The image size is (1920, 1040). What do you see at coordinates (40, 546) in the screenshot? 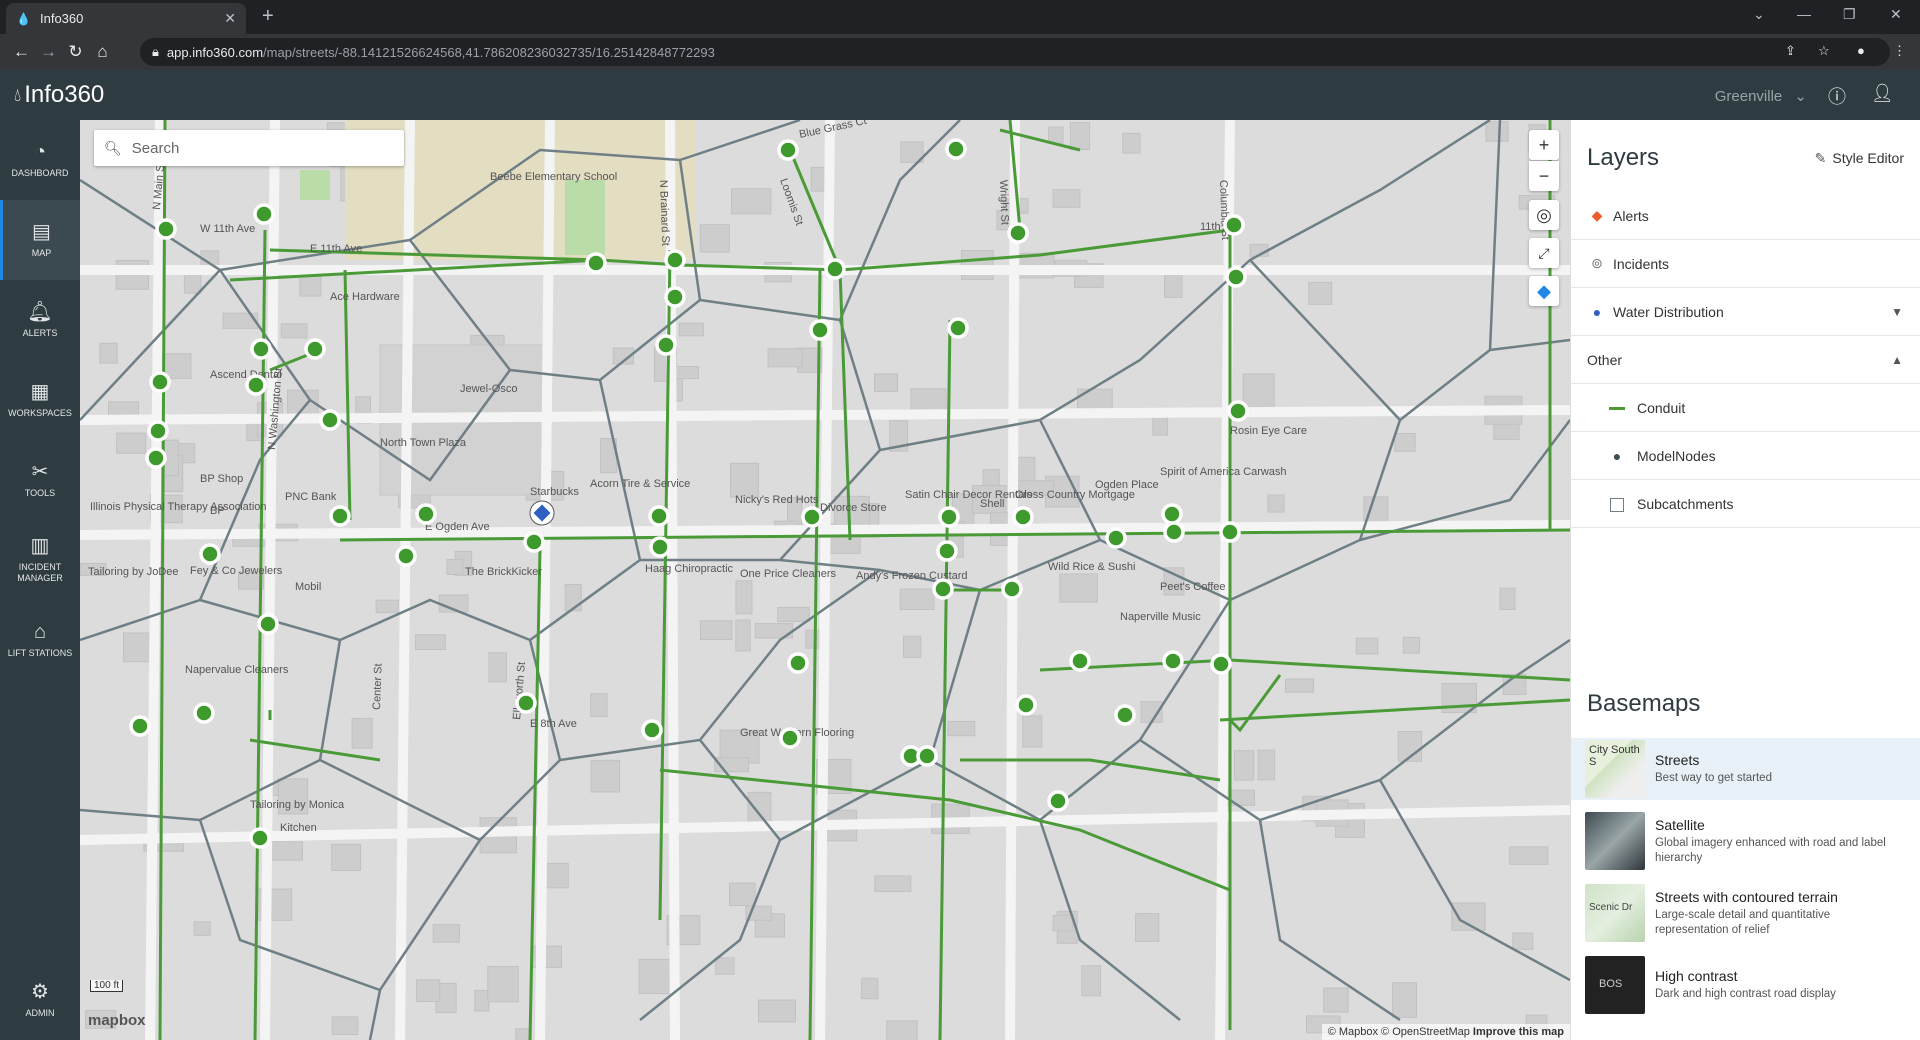
I see `incident-manager-icon: ▥` at bounding box center [40, 546].